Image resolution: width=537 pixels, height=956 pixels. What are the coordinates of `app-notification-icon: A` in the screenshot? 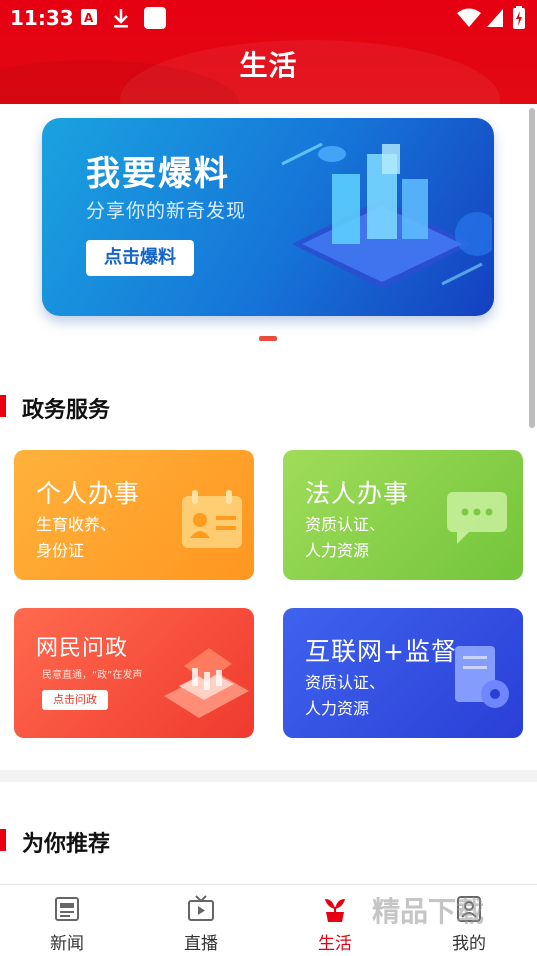 It's located at (89, 17).